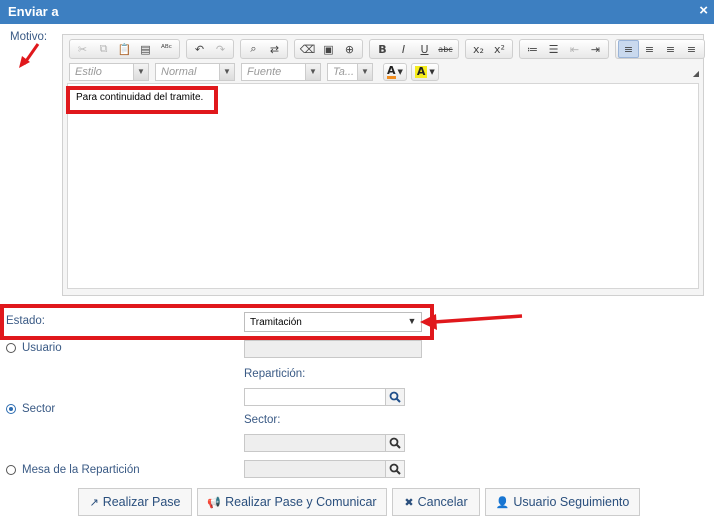 This screenshot has height=516, width=714. I want to click on radio-sector: Sector, so click(30, 409).